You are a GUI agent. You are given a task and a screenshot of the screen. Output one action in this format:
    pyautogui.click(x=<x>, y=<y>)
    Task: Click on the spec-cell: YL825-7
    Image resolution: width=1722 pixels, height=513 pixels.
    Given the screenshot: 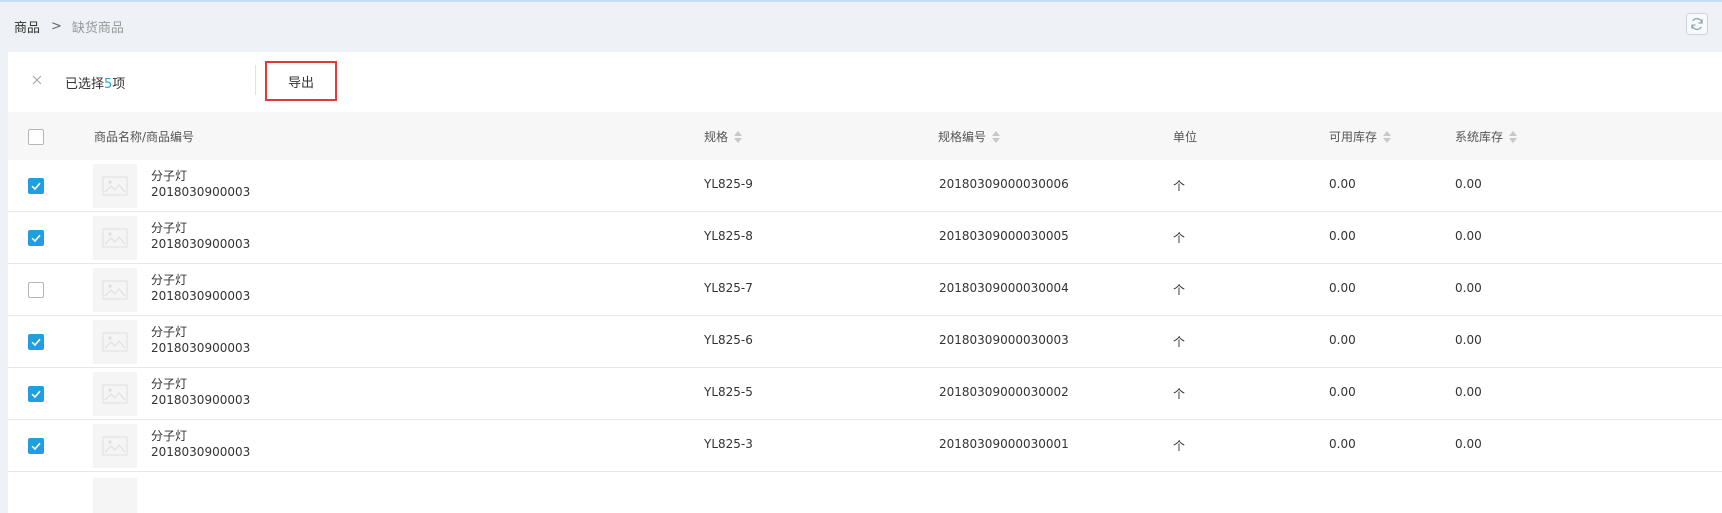 What is the action you would take?
    pyautogui.click(x=728, y=288)
    